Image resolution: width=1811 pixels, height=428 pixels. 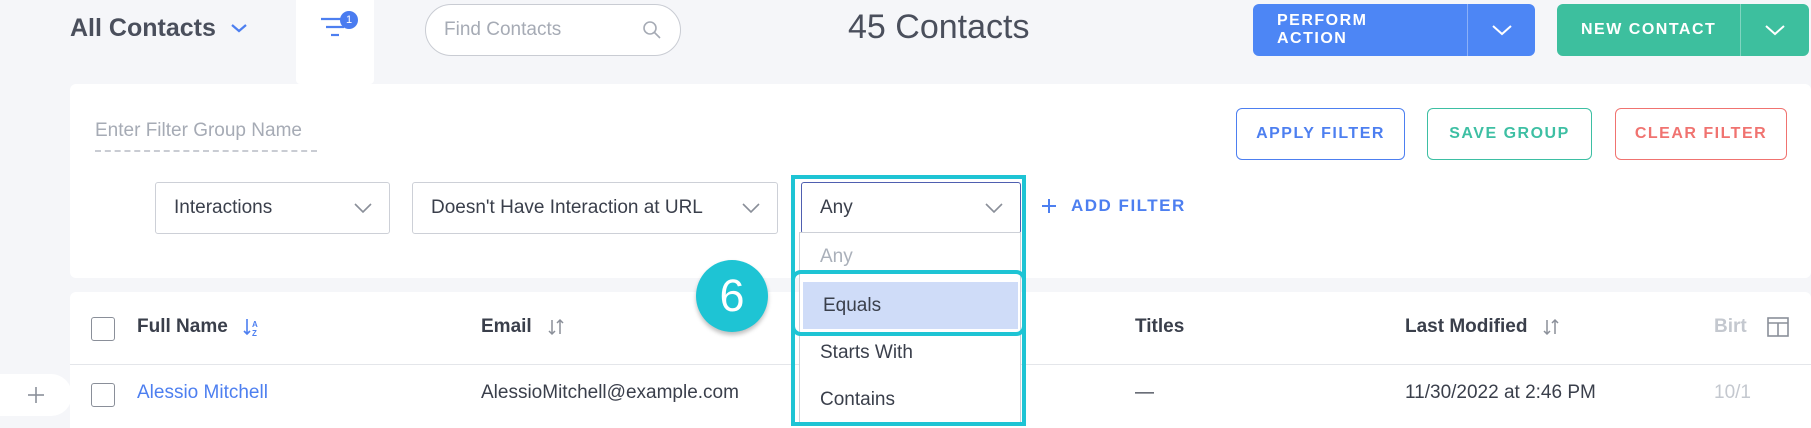 I want to click on contact-last-modified: 11/30/2022 at 2:46 PM, so click(x=1500, y=392).